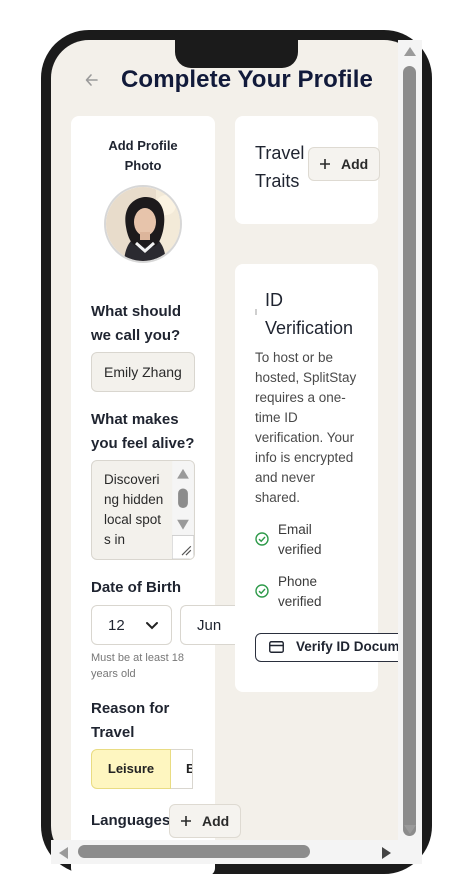 The height and width of the screenshot is (889, 462). Describe the element at coordinates (410, 830) in the screenshot. I see `scroll-down-arrow-icon` at that location.